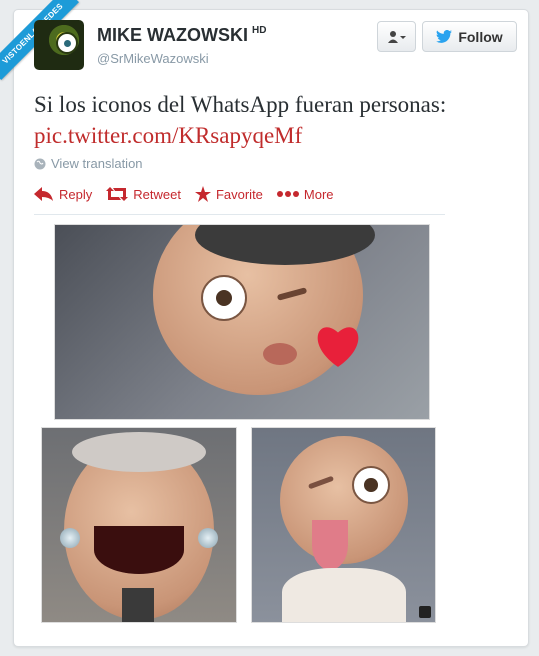 The height and width of the screenshot is (656, 539). What do you see at coordinates (76, 194) in the screenshot?
I see `reply-label: Reply` at bounding box center [76, 194].